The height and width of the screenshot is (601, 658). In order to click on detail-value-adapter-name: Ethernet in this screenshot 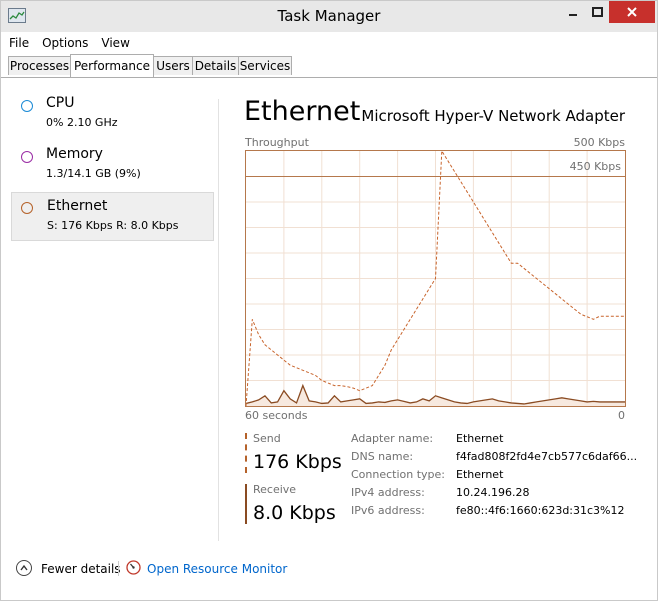, I will do `click(480, 438)`.